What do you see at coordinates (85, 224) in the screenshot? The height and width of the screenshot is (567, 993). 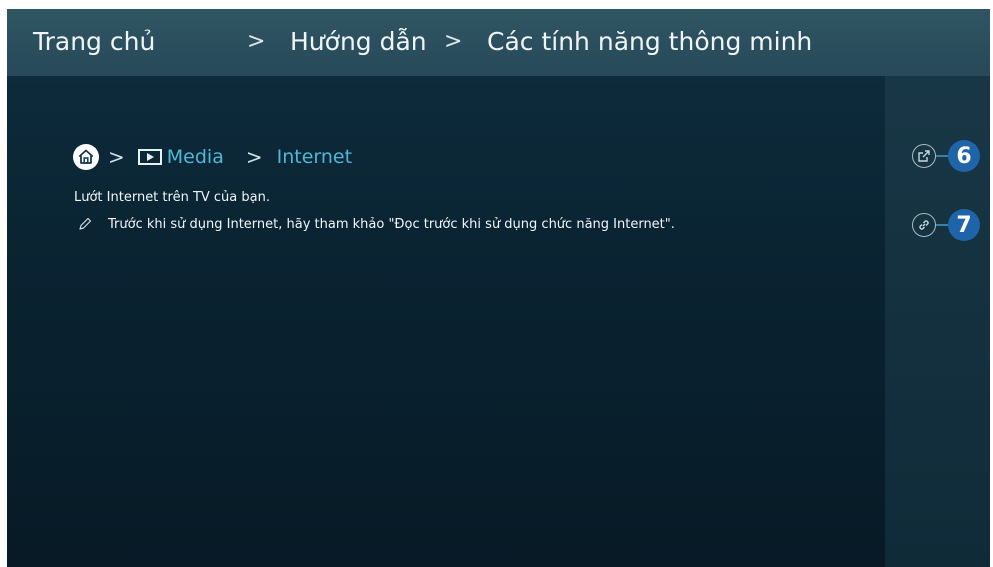 I see `pencil-icon` at bounding box center [85, 224].